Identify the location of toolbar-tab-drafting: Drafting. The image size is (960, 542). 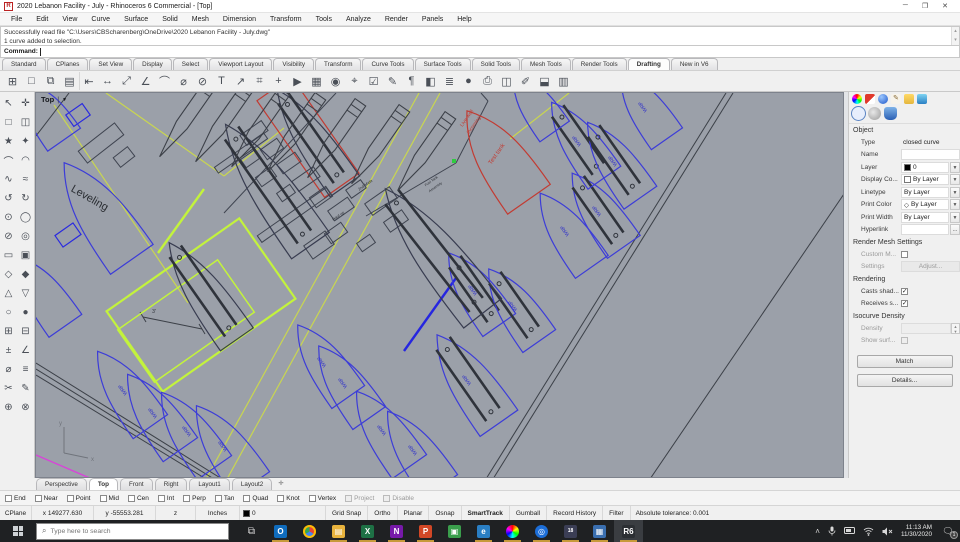
(648, 64).